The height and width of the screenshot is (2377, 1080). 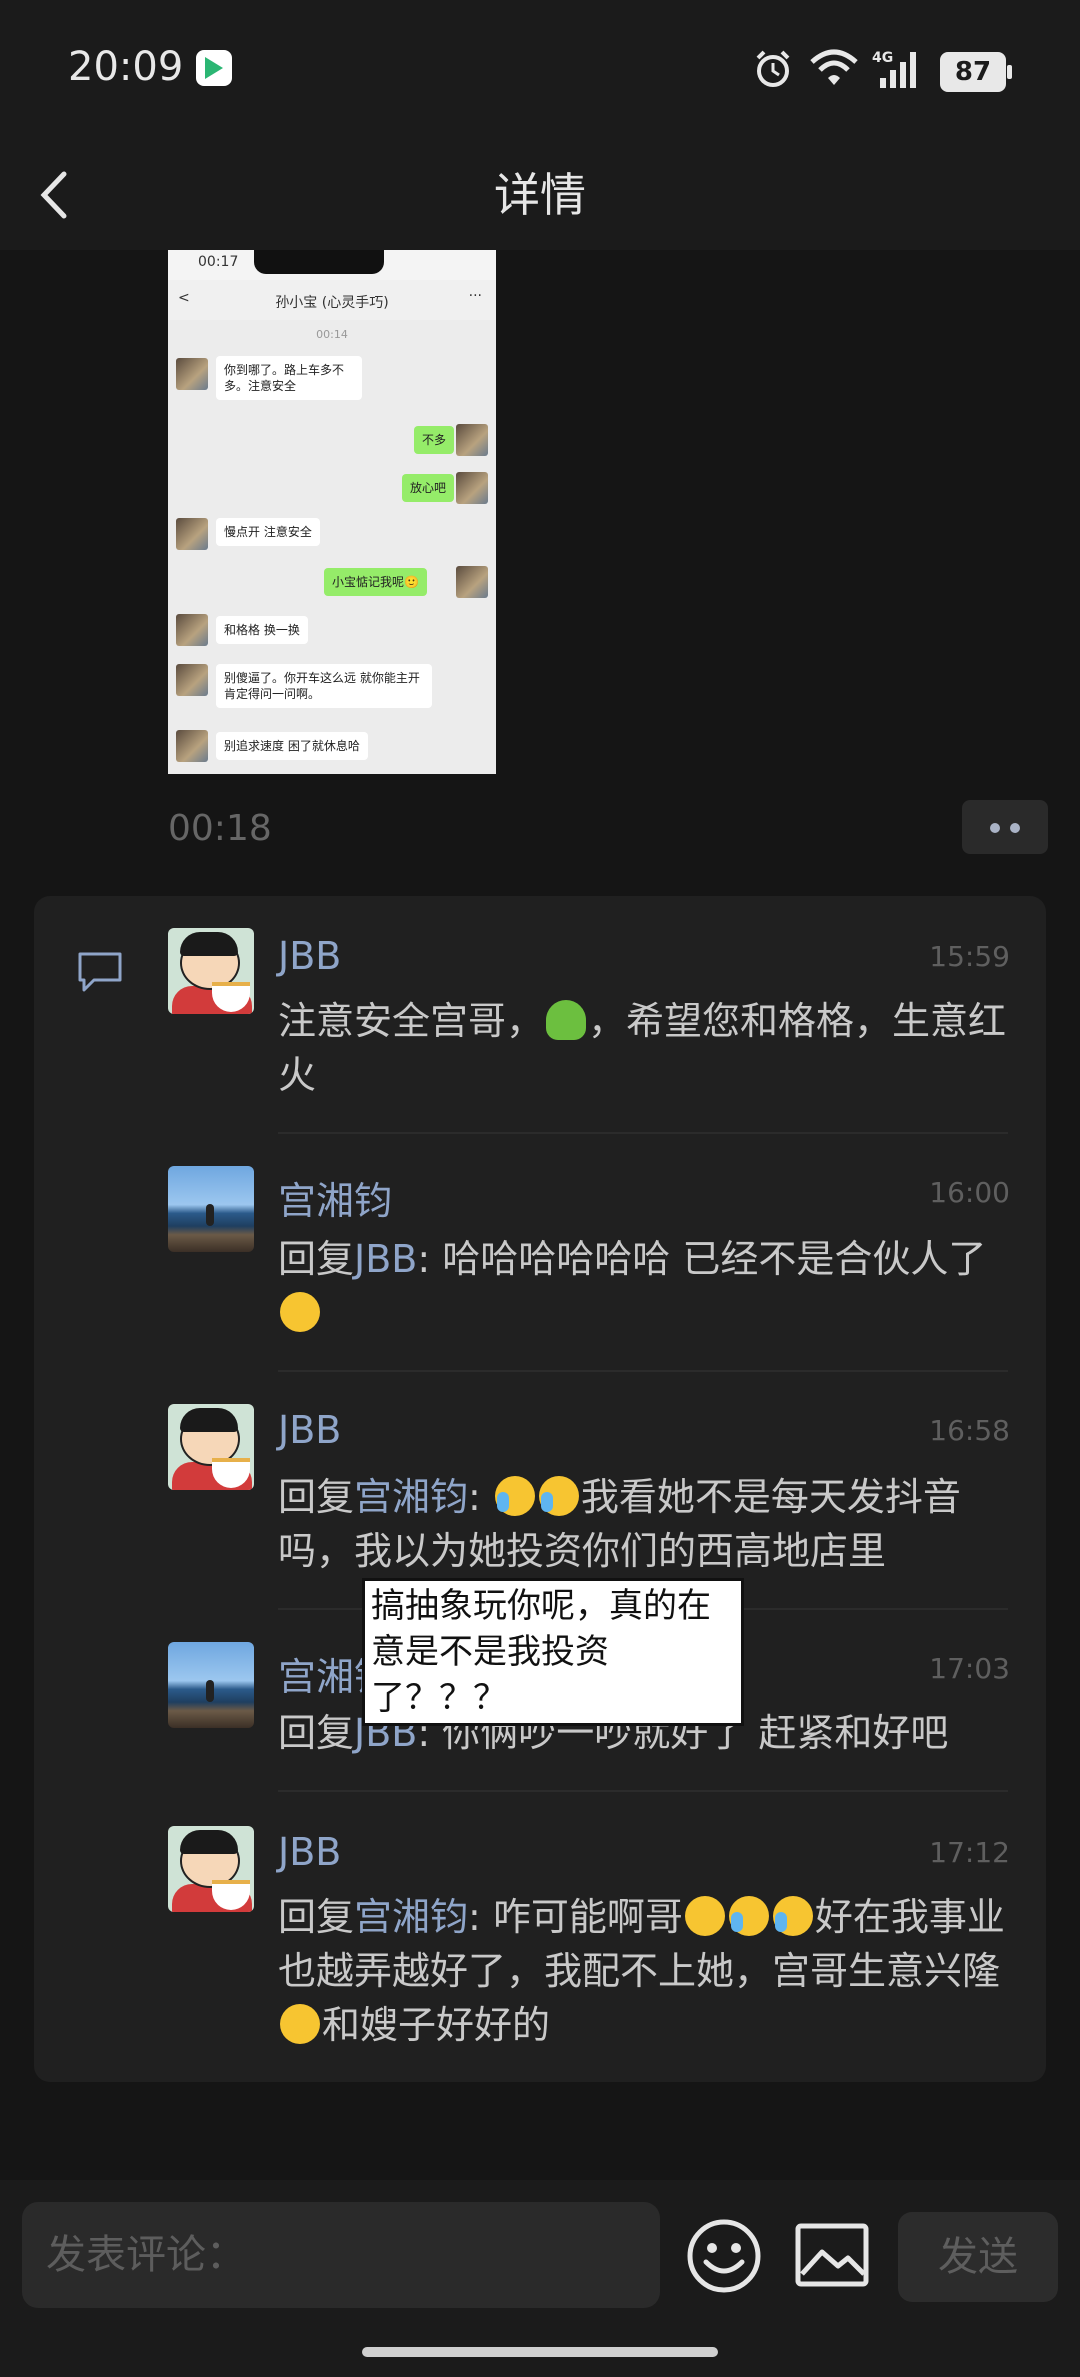 I want to click on nav-bar: 详情, so click(x=540, y=195).